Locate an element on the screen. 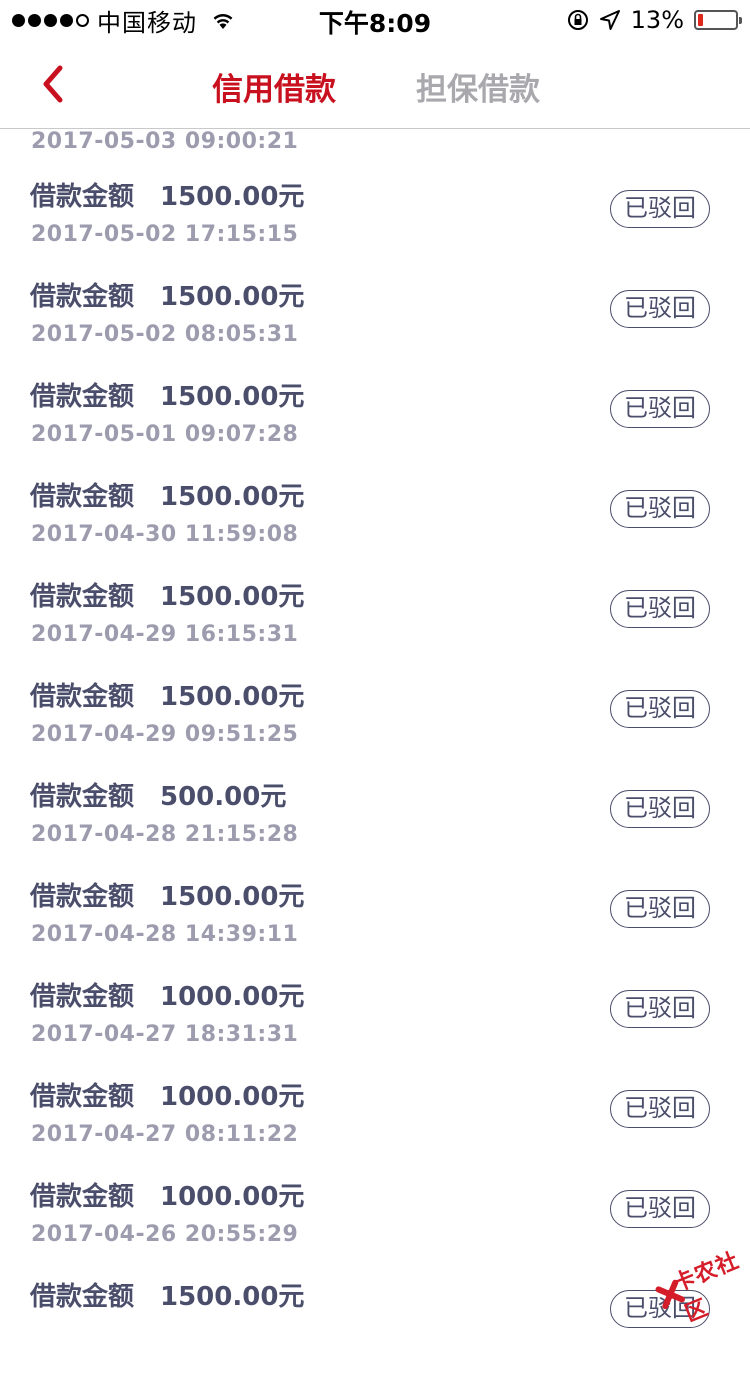 The width and height of the screenshot is (750, 1376). loan-record-row: 借款金额 1500.00元 2017-05-01 09:07:28 已驳回 is located at coordinates (375, 426).